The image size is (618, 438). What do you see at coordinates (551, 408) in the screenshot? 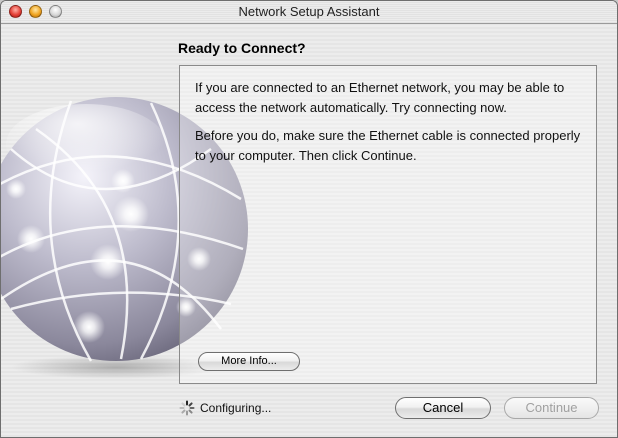
I see `continue-button: Continue` at bounding box center [551, 408].